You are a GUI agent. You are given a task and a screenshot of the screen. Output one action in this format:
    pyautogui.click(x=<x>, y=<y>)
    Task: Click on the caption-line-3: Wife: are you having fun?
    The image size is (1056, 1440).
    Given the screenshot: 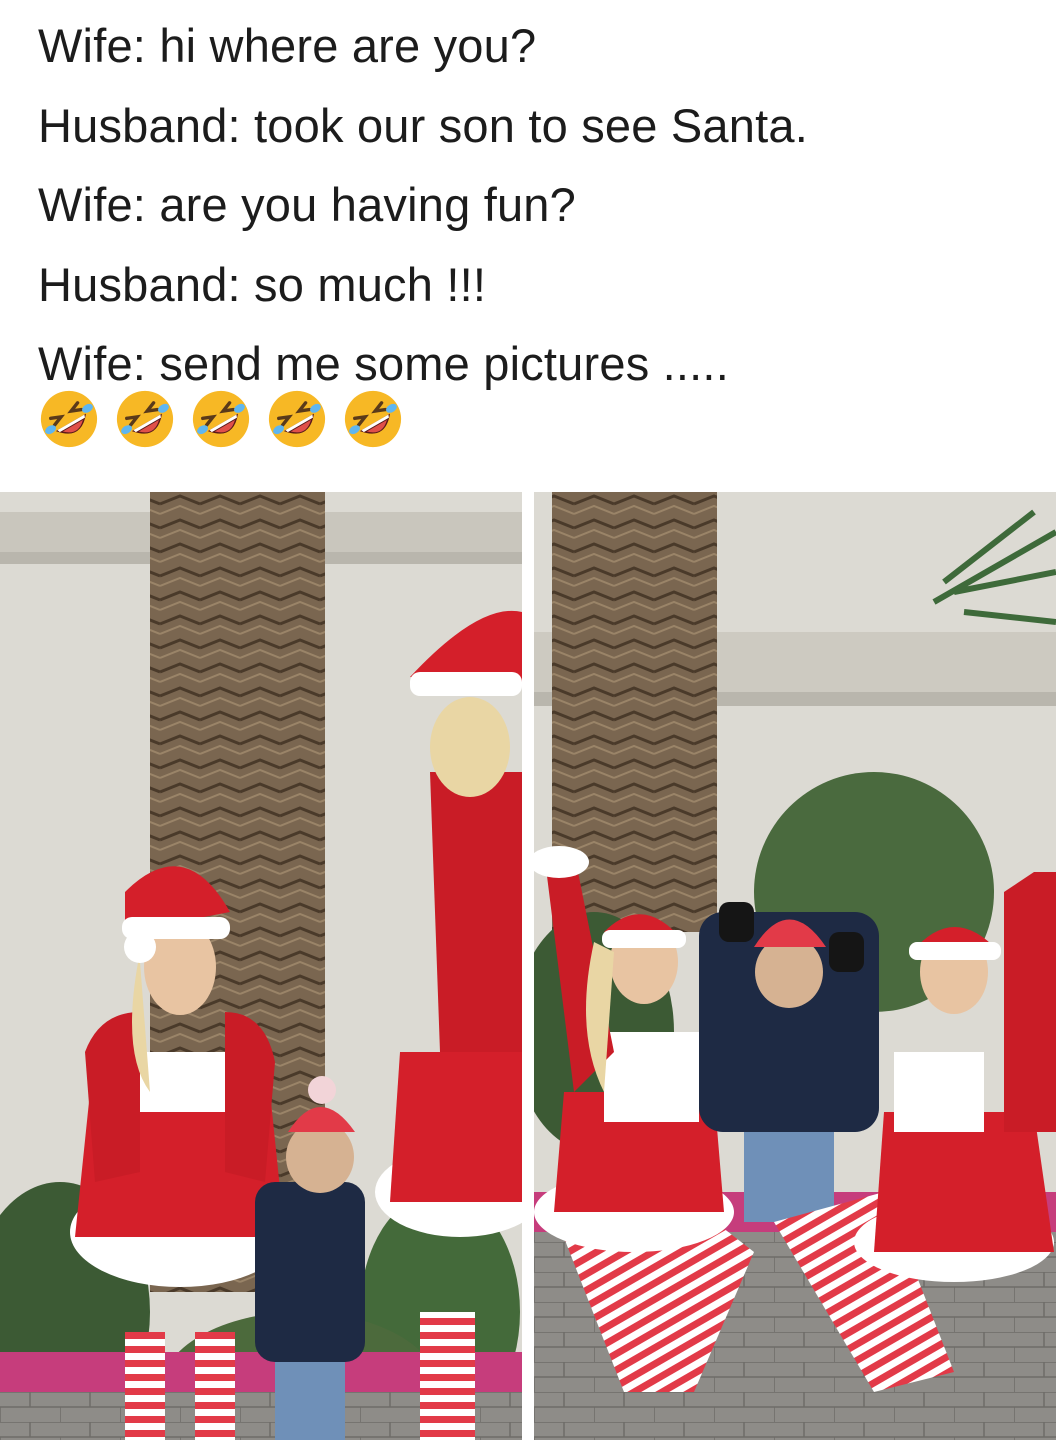 What is the action you would take?
    pyautogui.click(x=307, y=204)
    